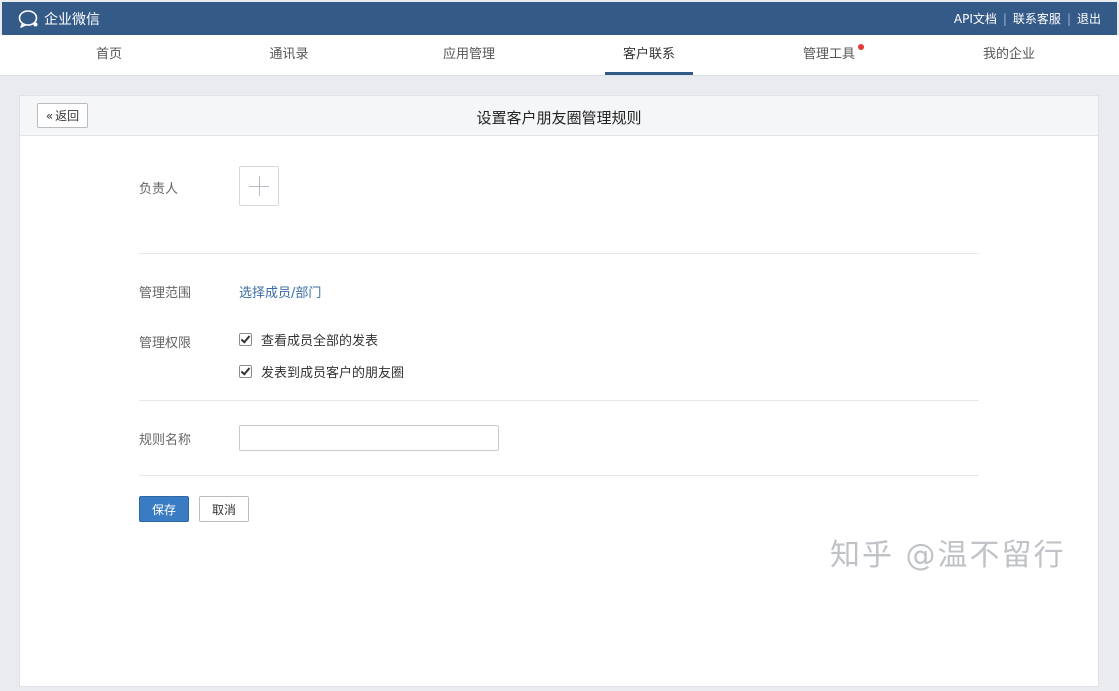 This screenshot has width=1119, height=691. What do you see at coordinates (165, 440) in the screenshot?
I see `rule-name-label: 规则名称` at bounding box center [165, 440].